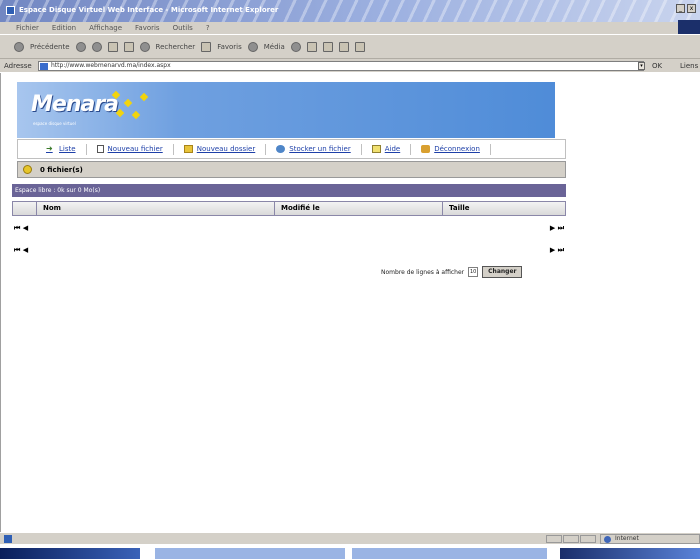  What do you see at coordinates (343, 46) in the screenshot?
I see `edit-icon` at bounding box center [343, 46].